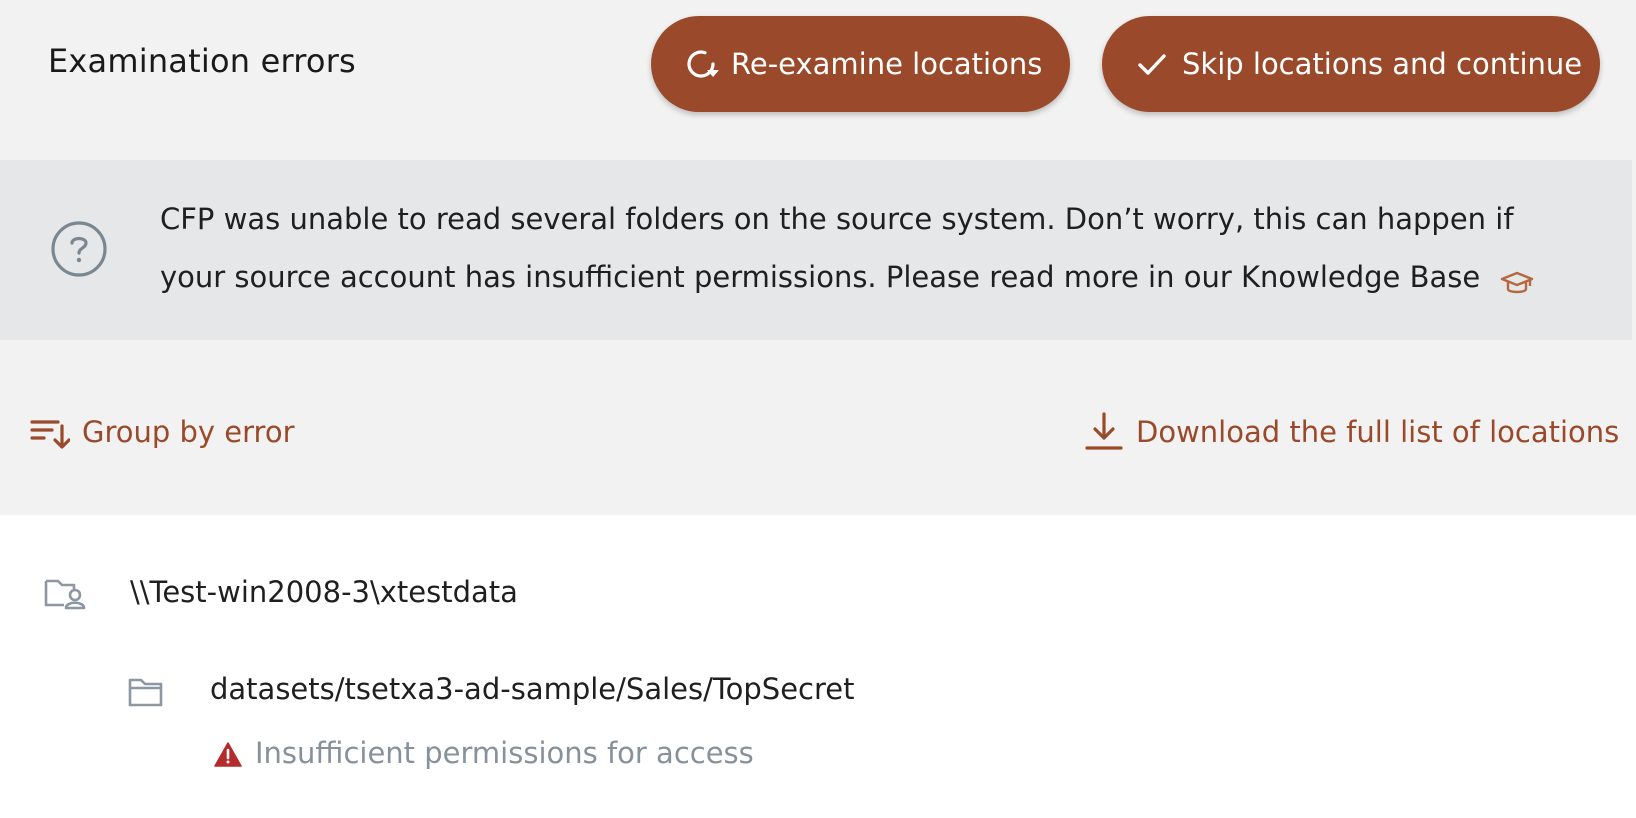 The width and height of the screenshot is (1636, 818). I want to click on page-title: Examination errors, so click(202, 61).